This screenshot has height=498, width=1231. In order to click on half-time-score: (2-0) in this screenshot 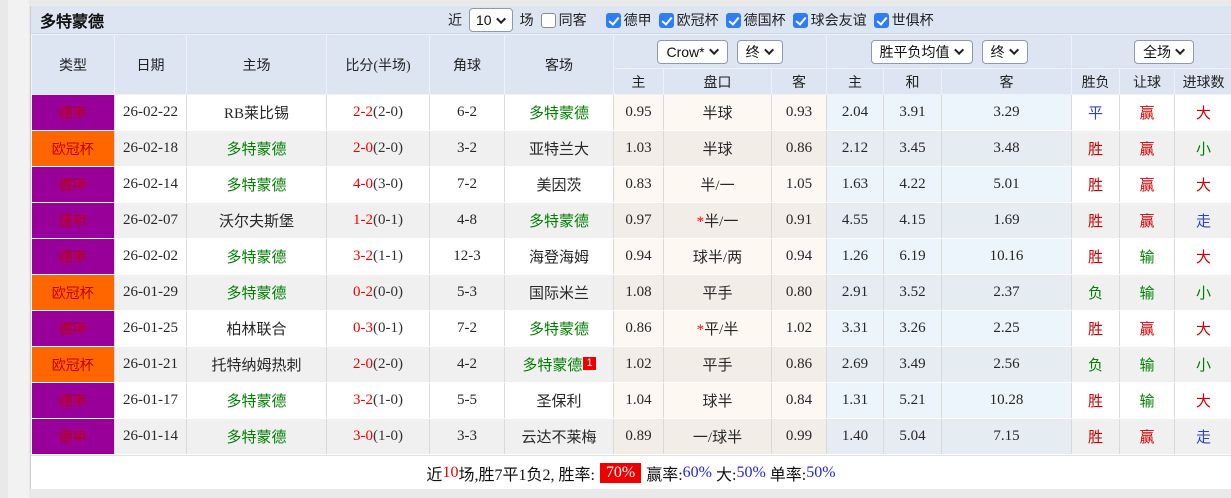, I will do `click(388, 112)`.